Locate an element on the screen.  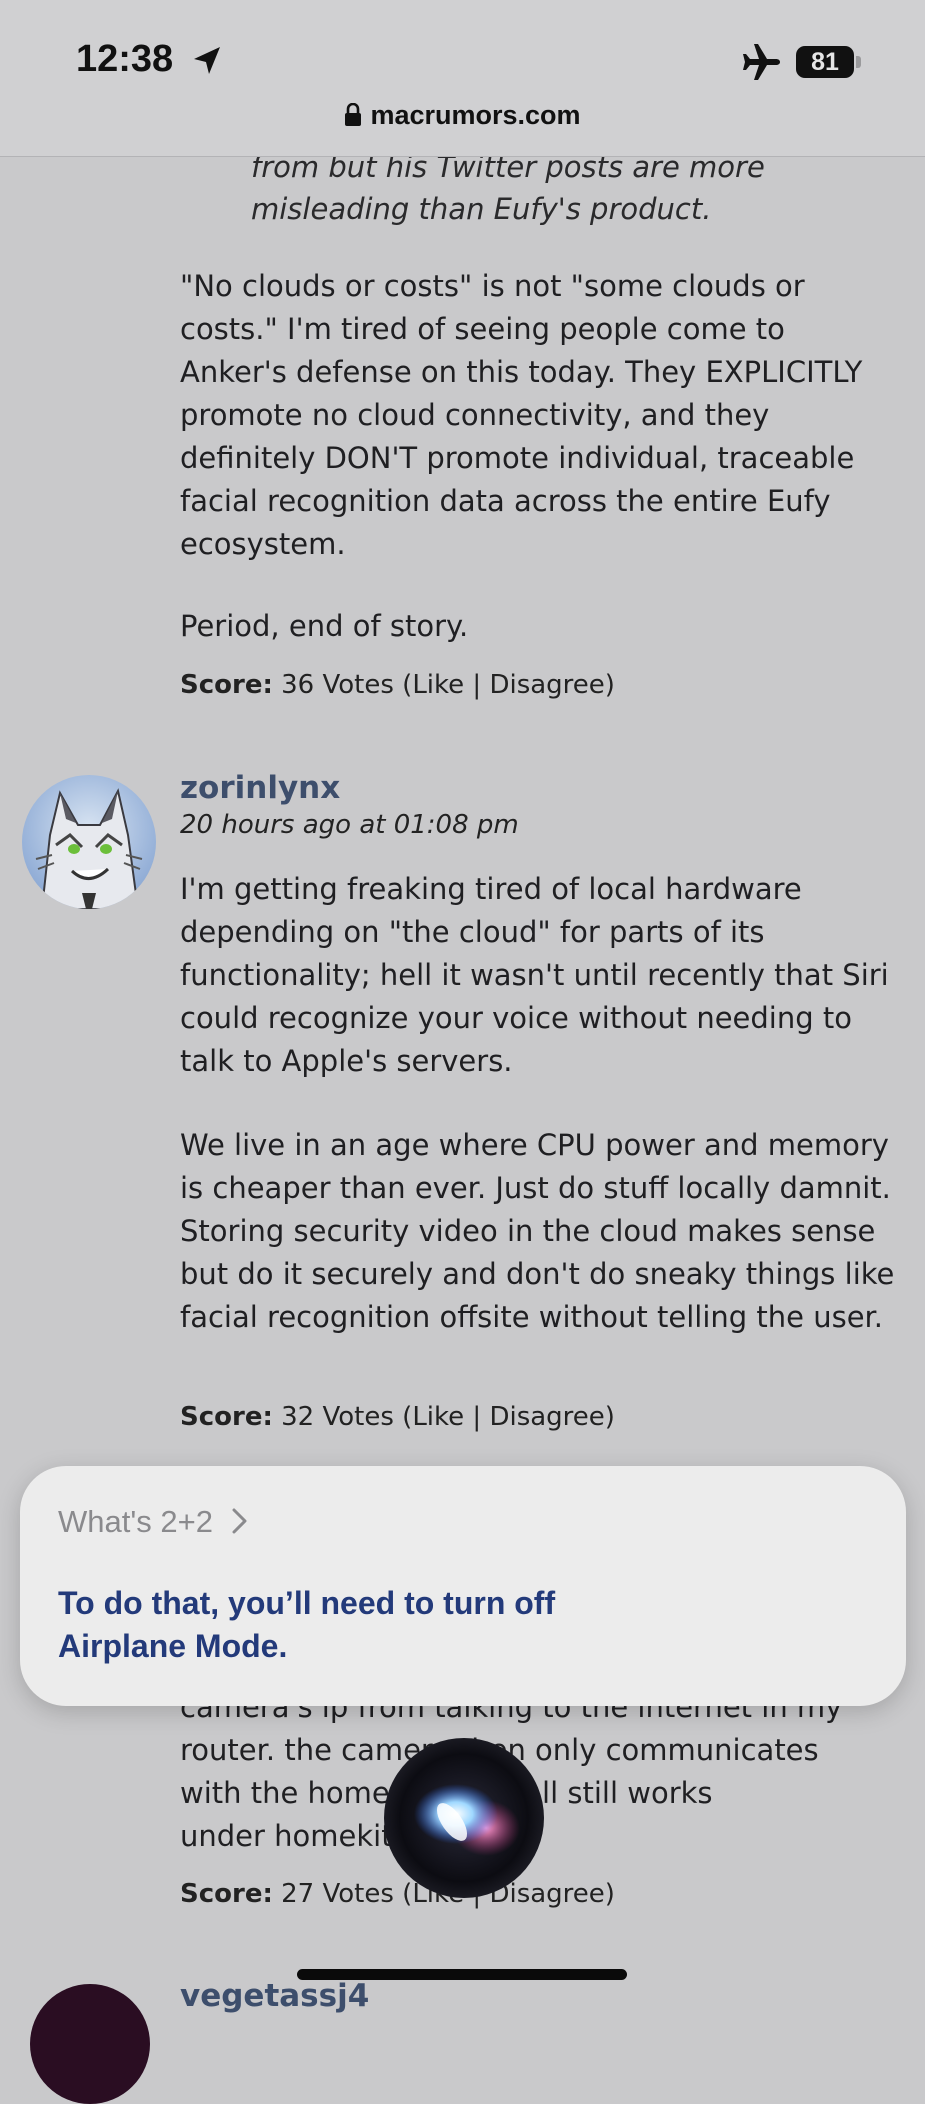
score-votes: 32 Votes is located at coordinates (337, 1417).